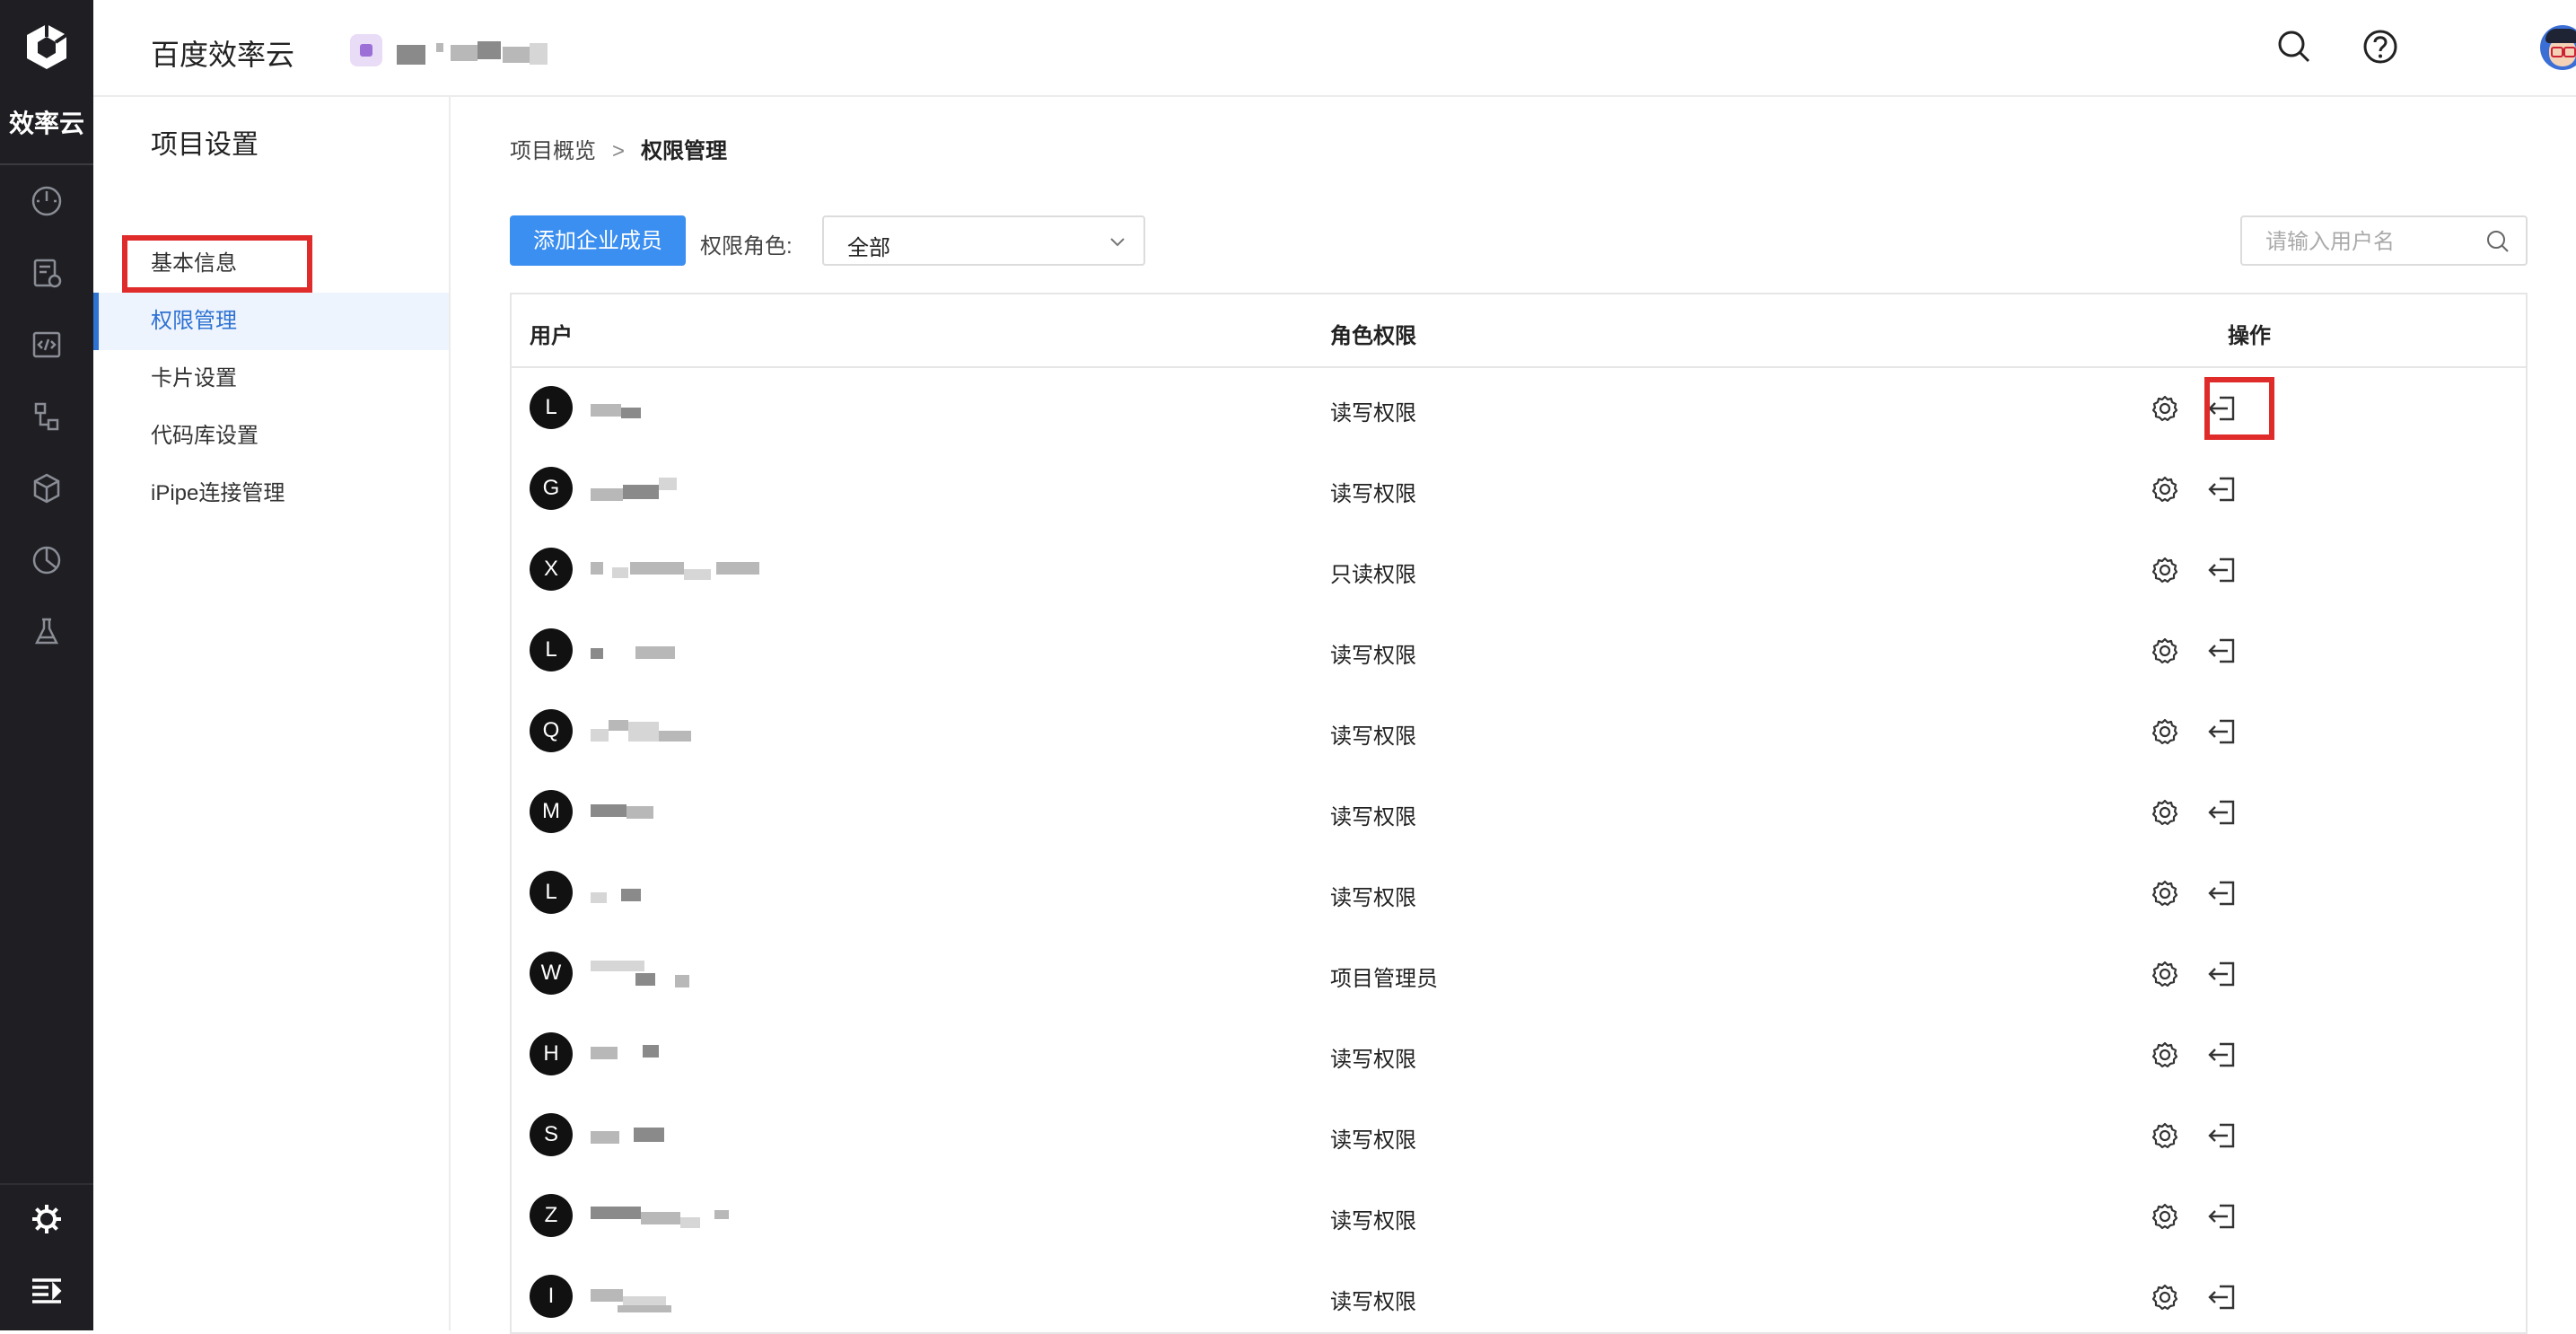 Image resolution: width=2576 pixels, height=1334 pixels. Describe the element at coordinates (551, 730) in the screenshot. I see `user-avatar: Q` at that location.